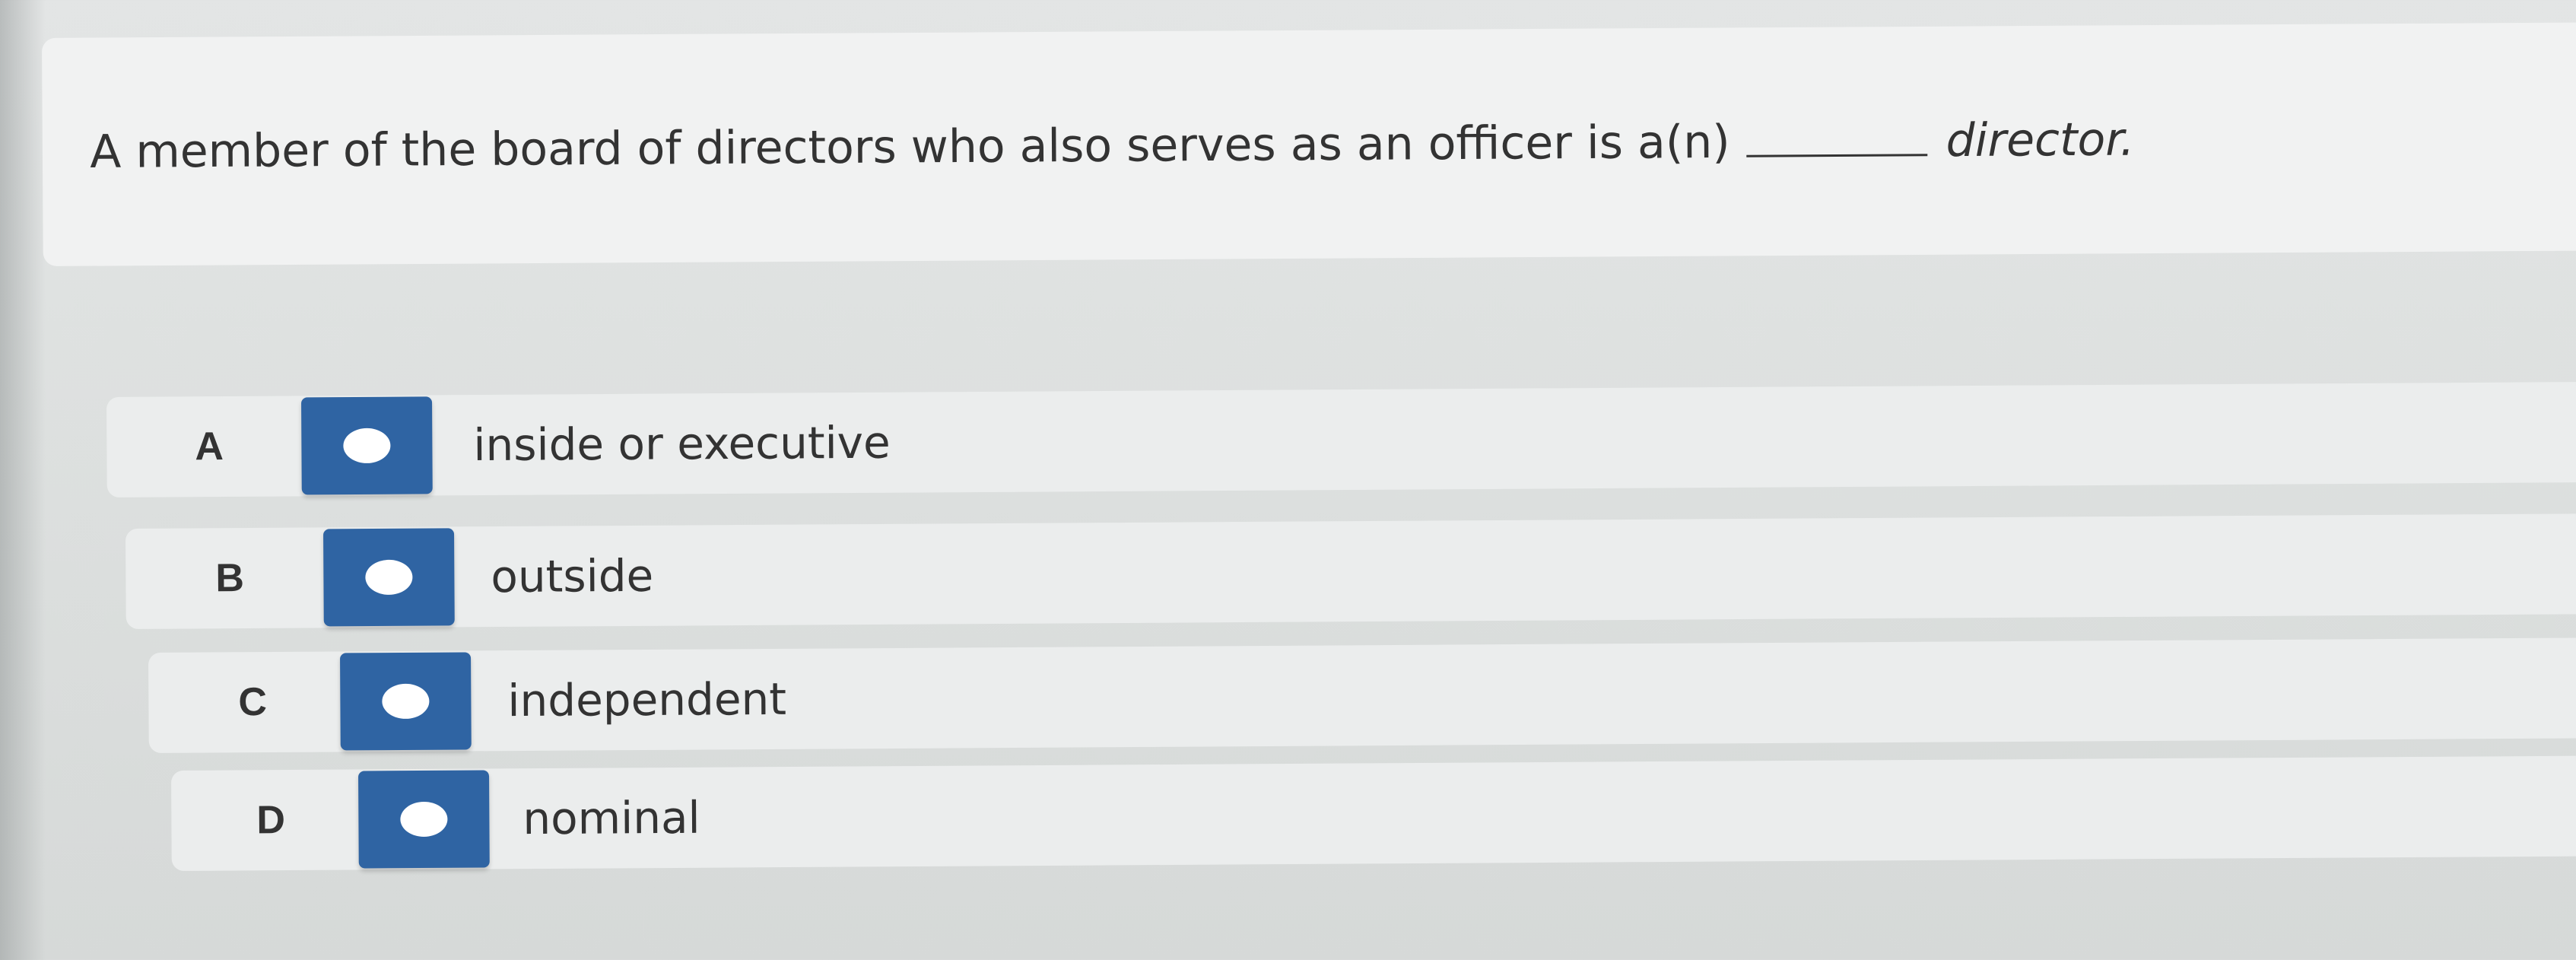  What do you see at coordinates (1837, 155) in the screenshot?
I see `answer-blank` at bounding box center [1837, 155].